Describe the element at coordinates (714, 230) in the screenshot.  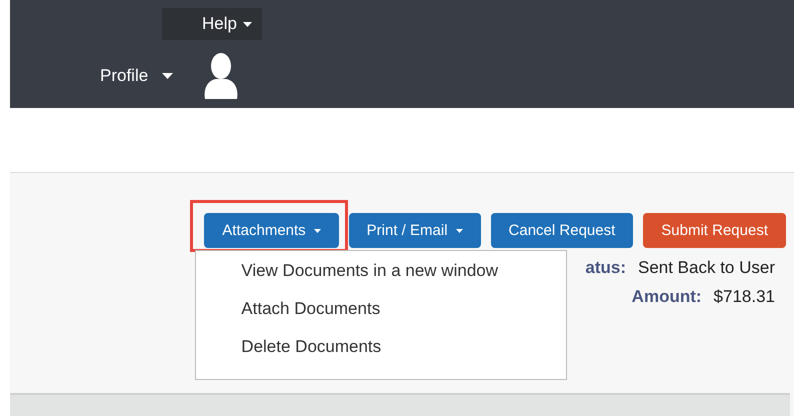
I see `action-button: Submit Request` at that location.